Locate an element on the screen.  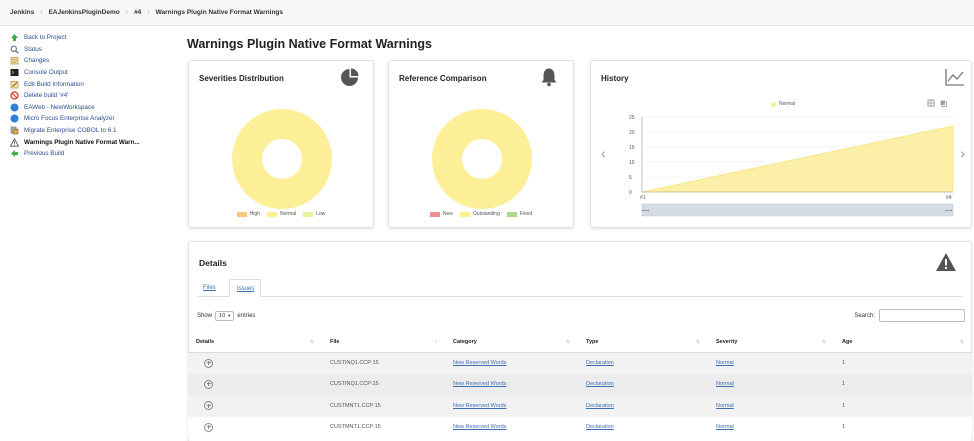
breadcrumb-item-build: #4 is located at coordinates (137, 12).